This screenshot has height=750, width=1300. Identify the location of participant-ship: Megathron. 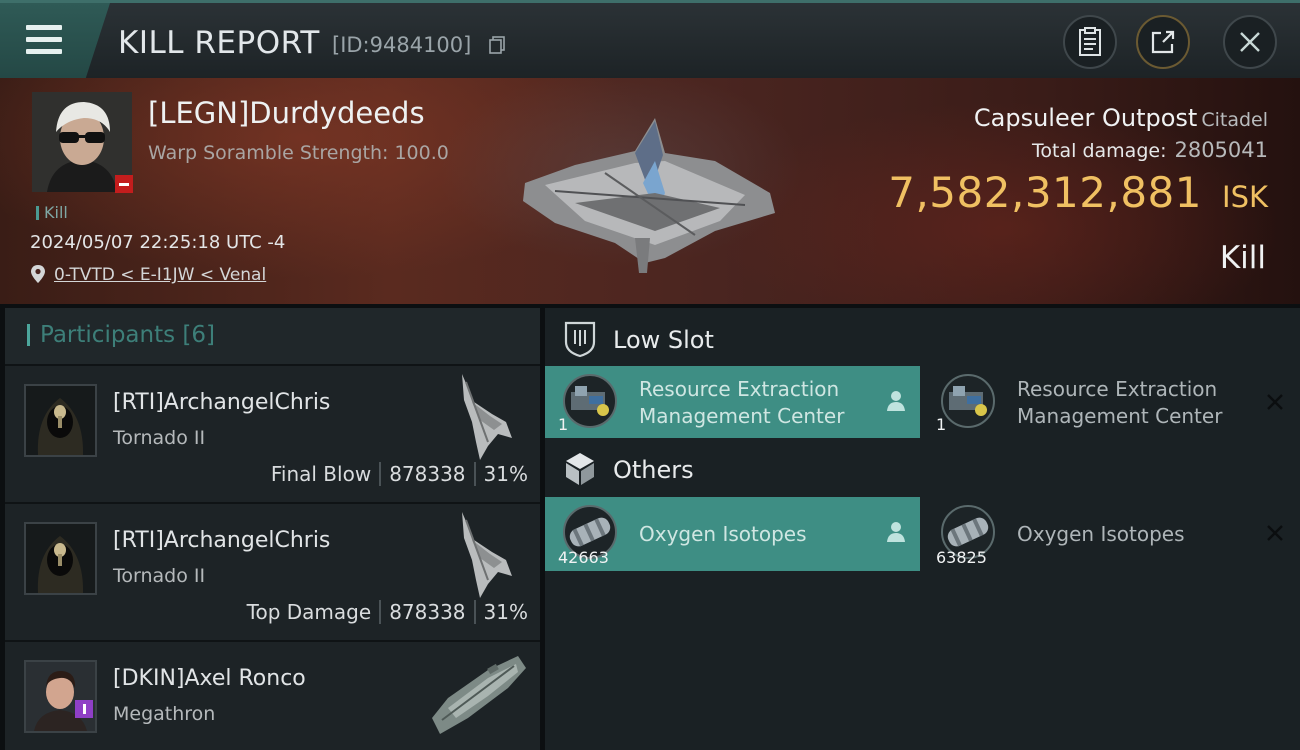
(164, 714).